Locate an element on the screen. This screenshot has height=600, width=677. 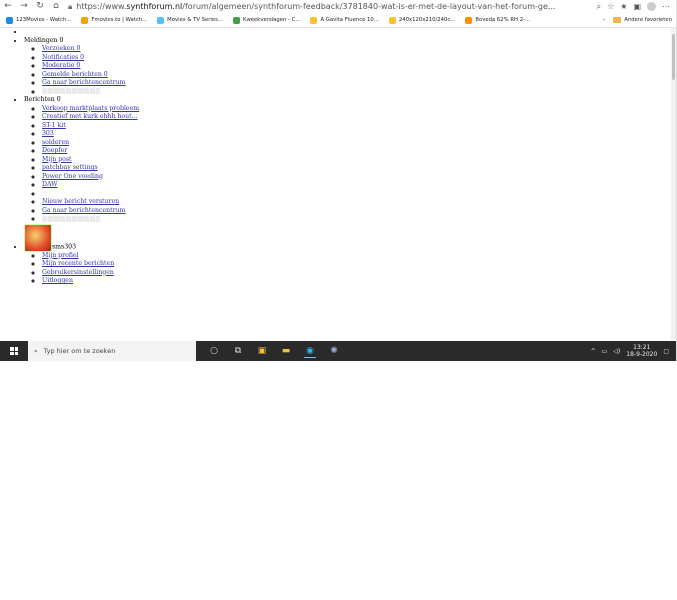
message-link: solderen is located at coordinates (55, 142).